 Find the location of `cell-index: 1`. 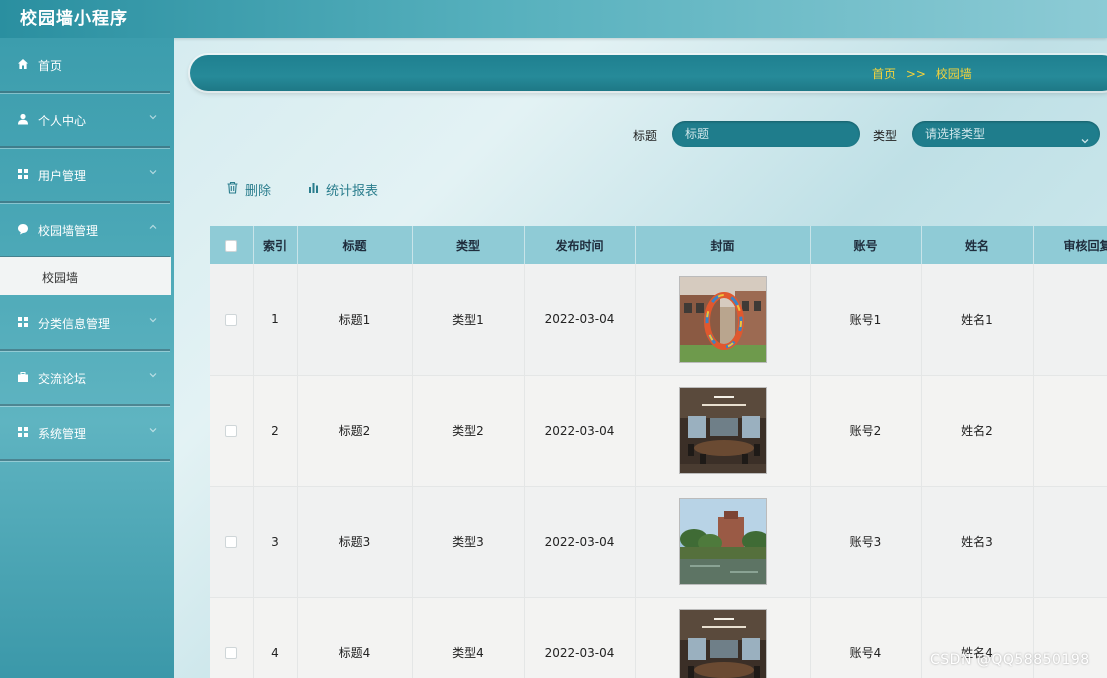

cell-index: 1 is located at coordinates (275, 320).